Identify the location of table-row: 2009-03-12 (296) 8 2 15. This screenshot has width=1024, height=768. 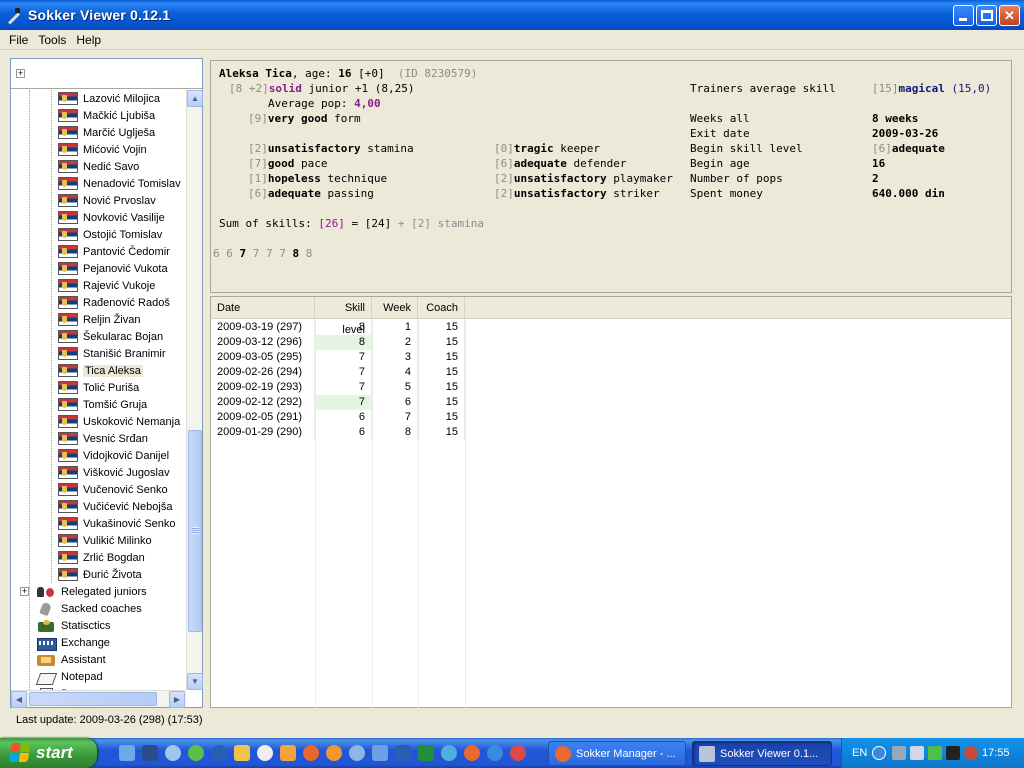
(611, 342).